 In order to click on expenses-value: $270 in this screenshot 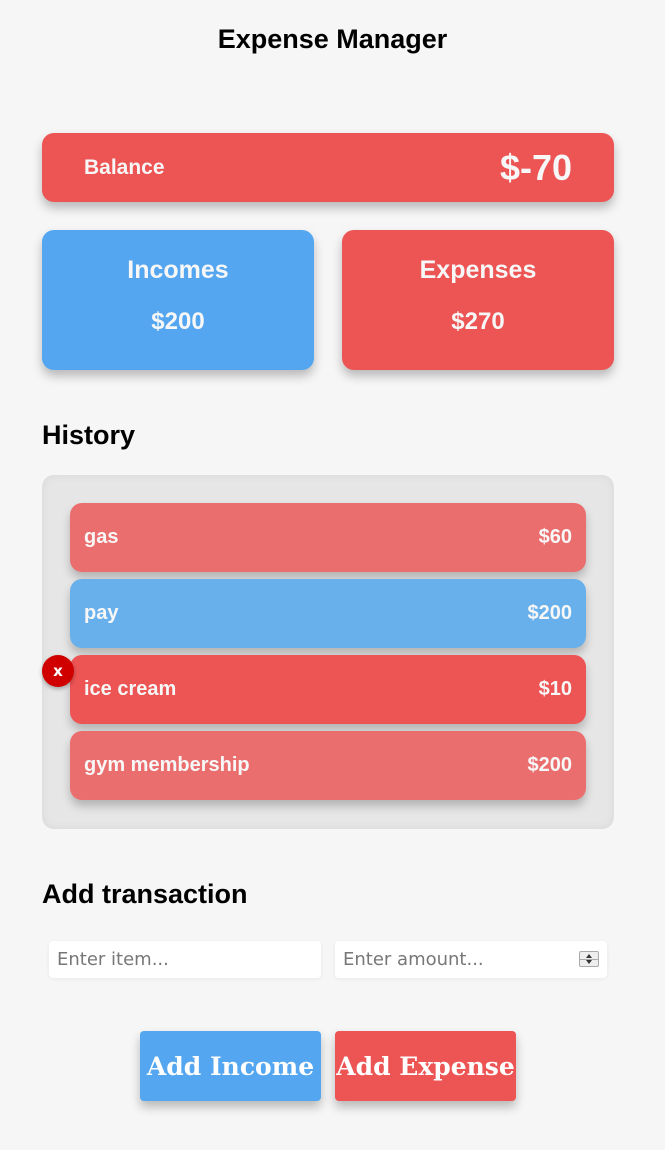, I will do `click(478, 321)`.